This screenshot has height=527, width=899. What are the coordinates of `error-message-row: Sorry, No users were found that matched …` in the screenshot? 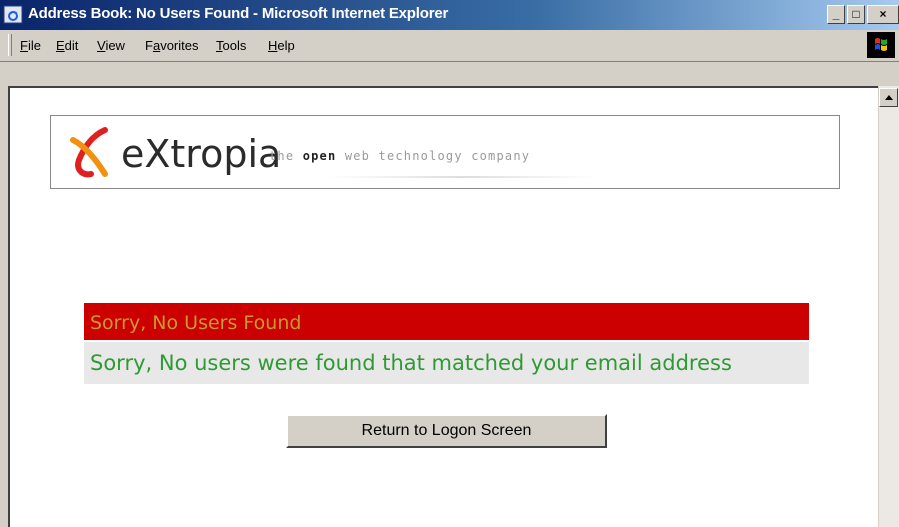 It's located at (446, 363).